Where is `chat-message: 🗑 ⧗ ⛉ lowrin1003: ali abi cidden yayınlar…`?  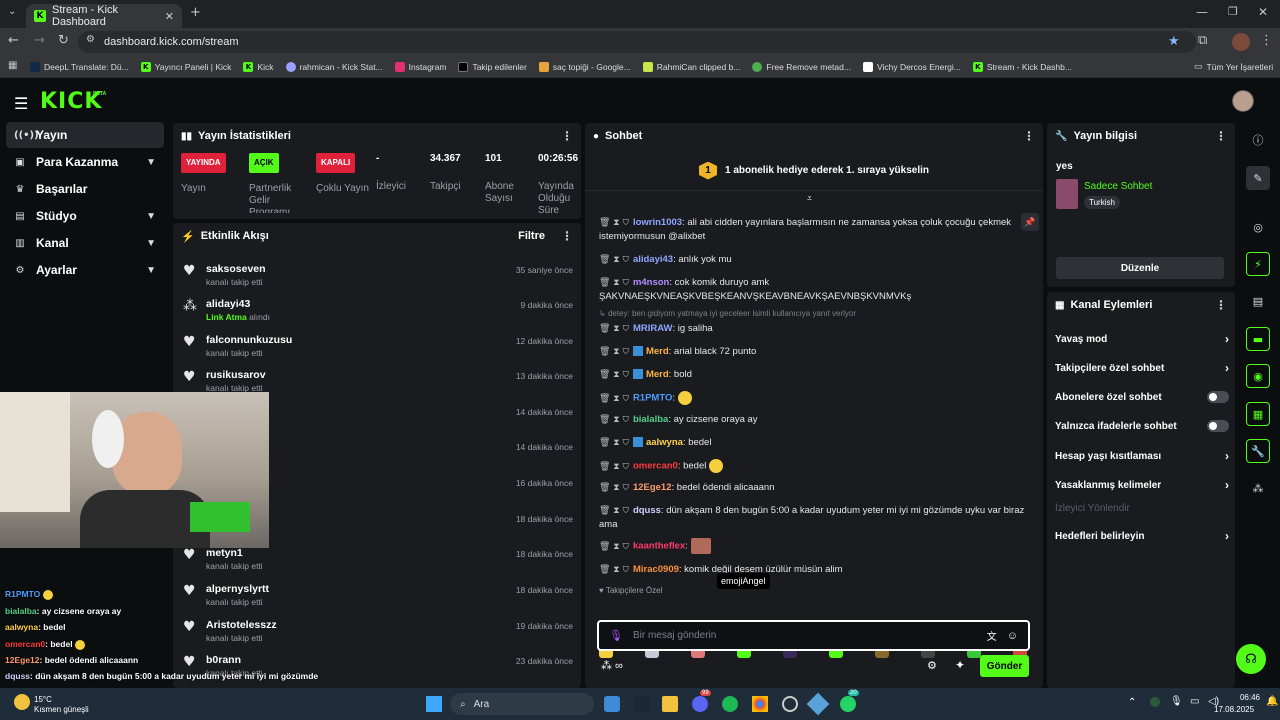
chat-message: 🗑 ⧗ ⛉ lowrin1003: ali abi cidden yayınlar… is located at coordinates (819, 229).